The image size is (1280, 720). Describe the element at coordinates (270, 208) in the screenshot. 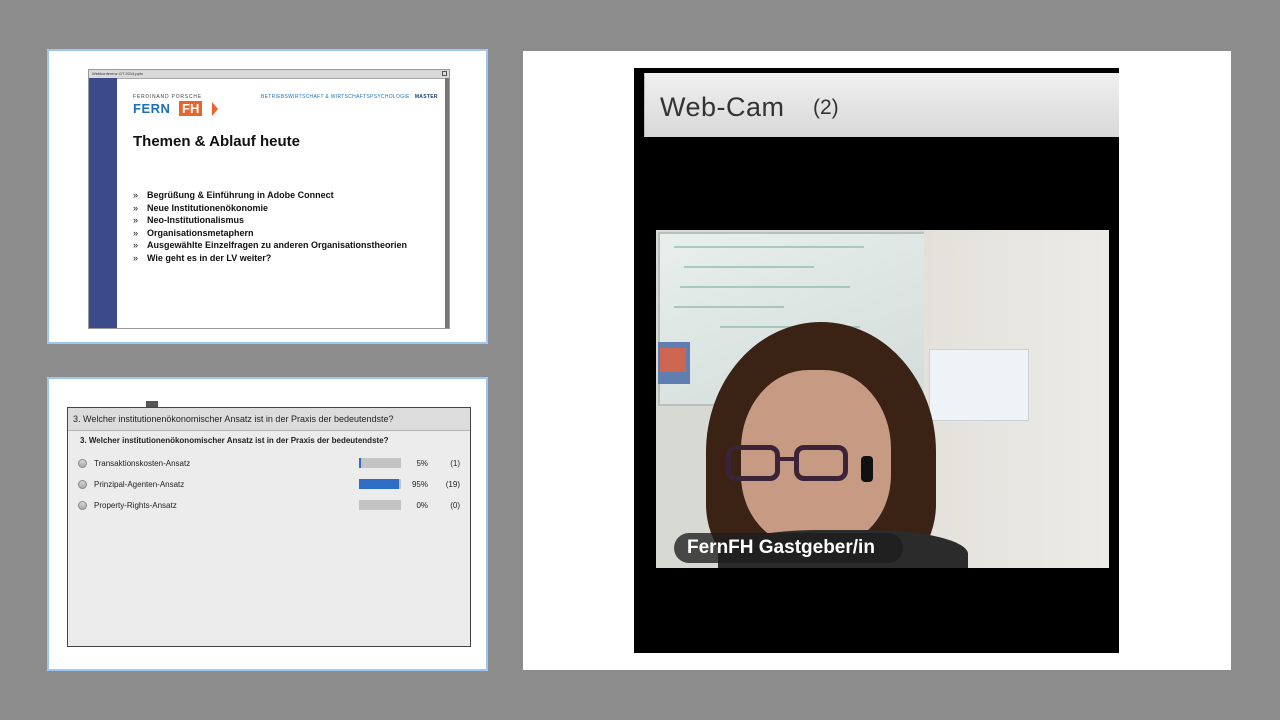

I see `agenda-item: » Neue Institutionenökonomie` at that location.